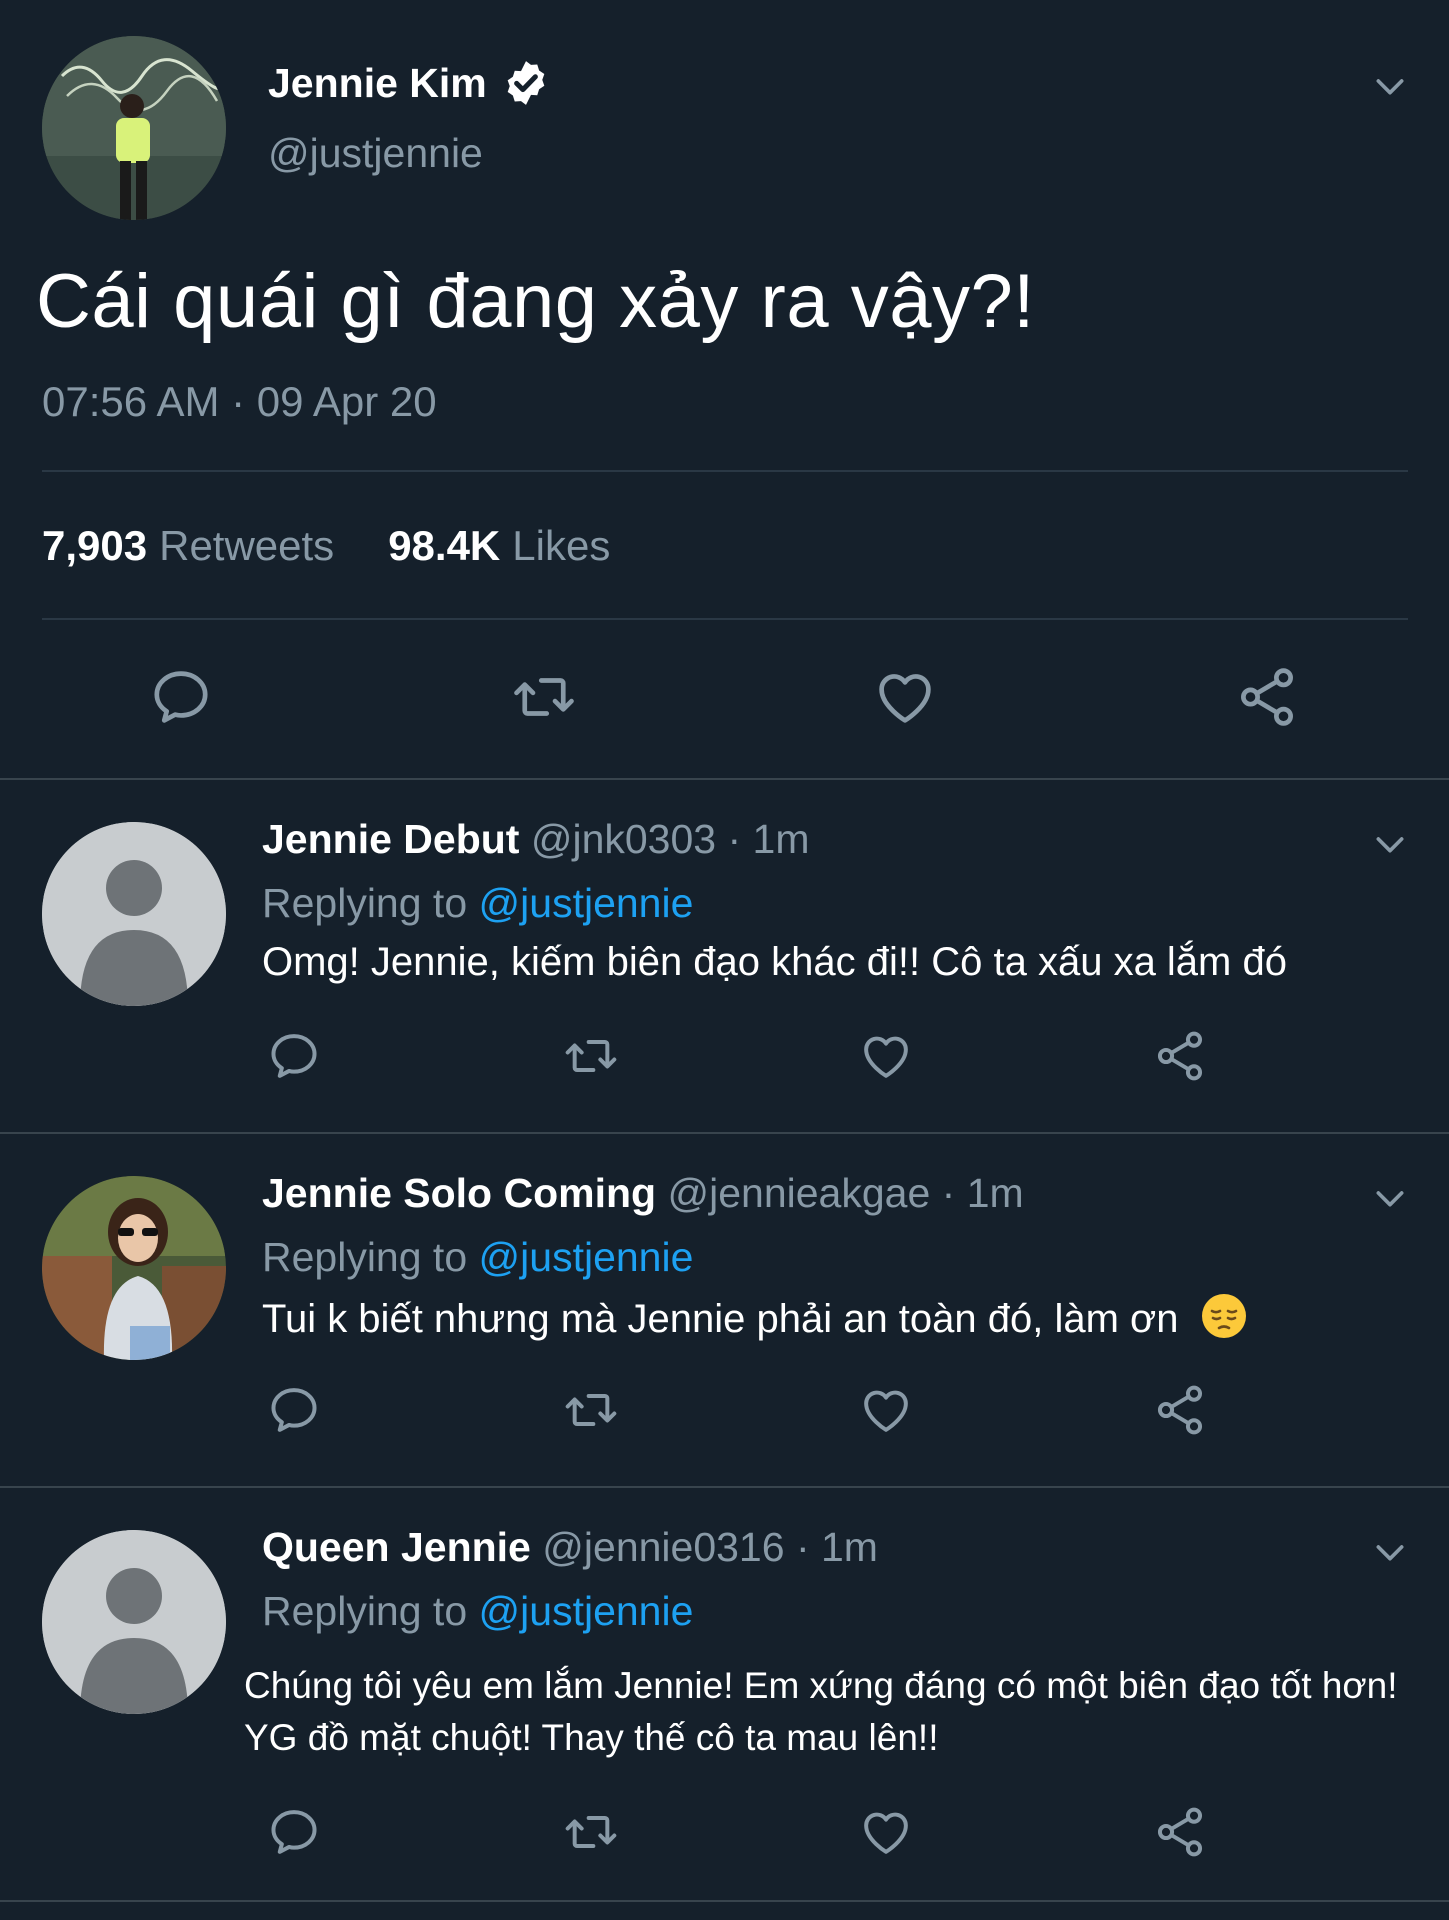  I want to click on author-name-text: Jennie Kim, so click(377, 82).